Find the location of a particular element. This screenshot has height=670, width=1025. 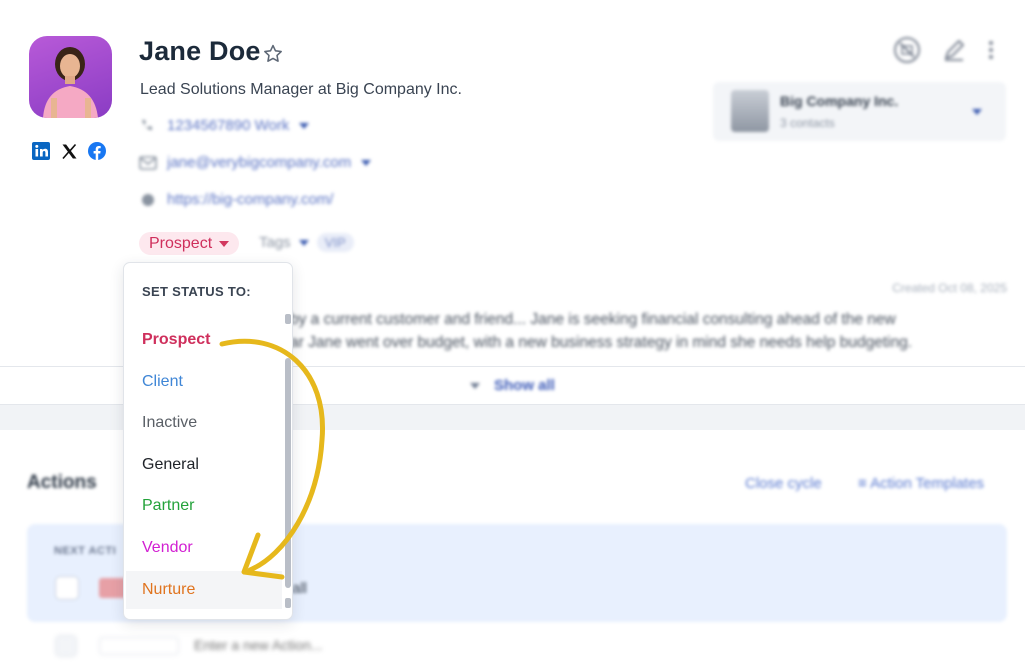

show-all-button: Show all is located at coordinates (512, 385).